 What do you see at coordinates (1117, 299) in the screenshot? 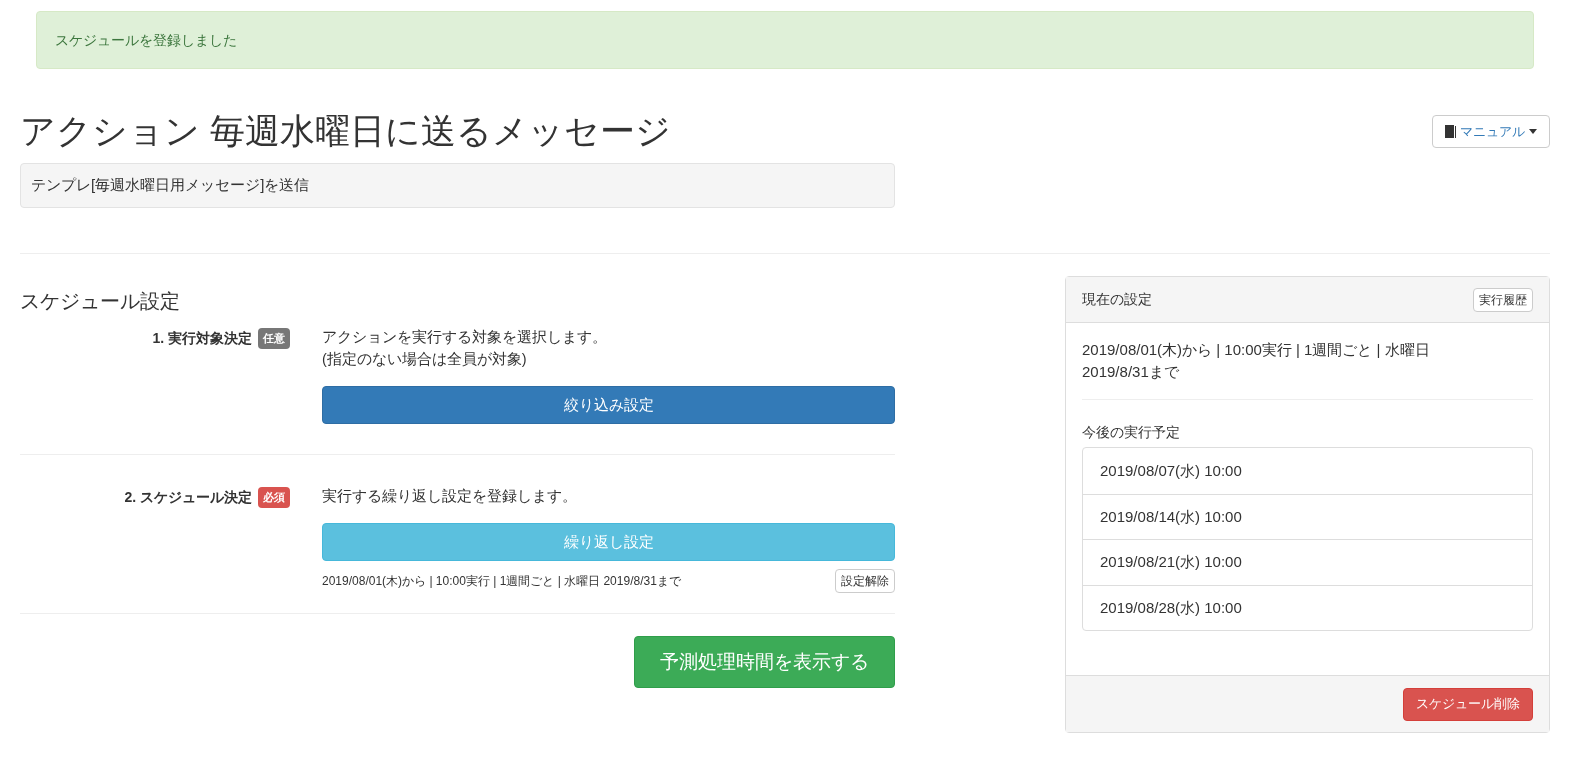
I see `panel-title: 現在の設定` at bounding box center [1117, 299].